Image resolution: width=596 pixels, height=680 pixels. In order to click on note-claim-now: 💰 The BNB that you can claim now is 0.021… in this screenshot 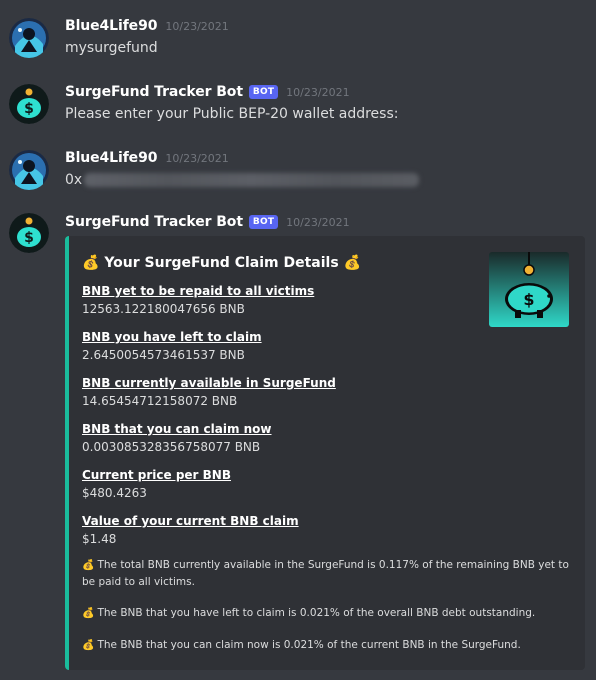, I will do `click(327, 645)`.